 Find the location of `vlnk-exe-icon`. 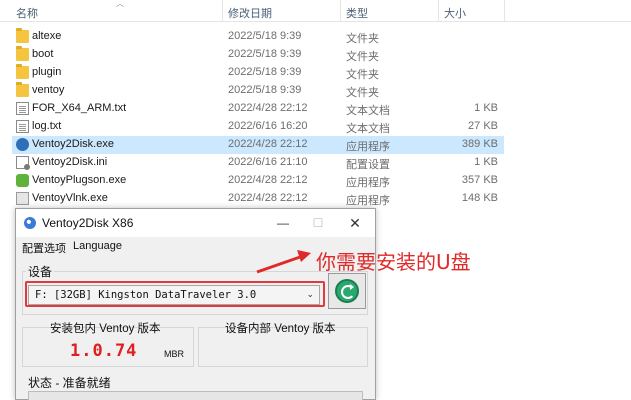

vlnk-exe-icon is located at coordinates (22, 198).